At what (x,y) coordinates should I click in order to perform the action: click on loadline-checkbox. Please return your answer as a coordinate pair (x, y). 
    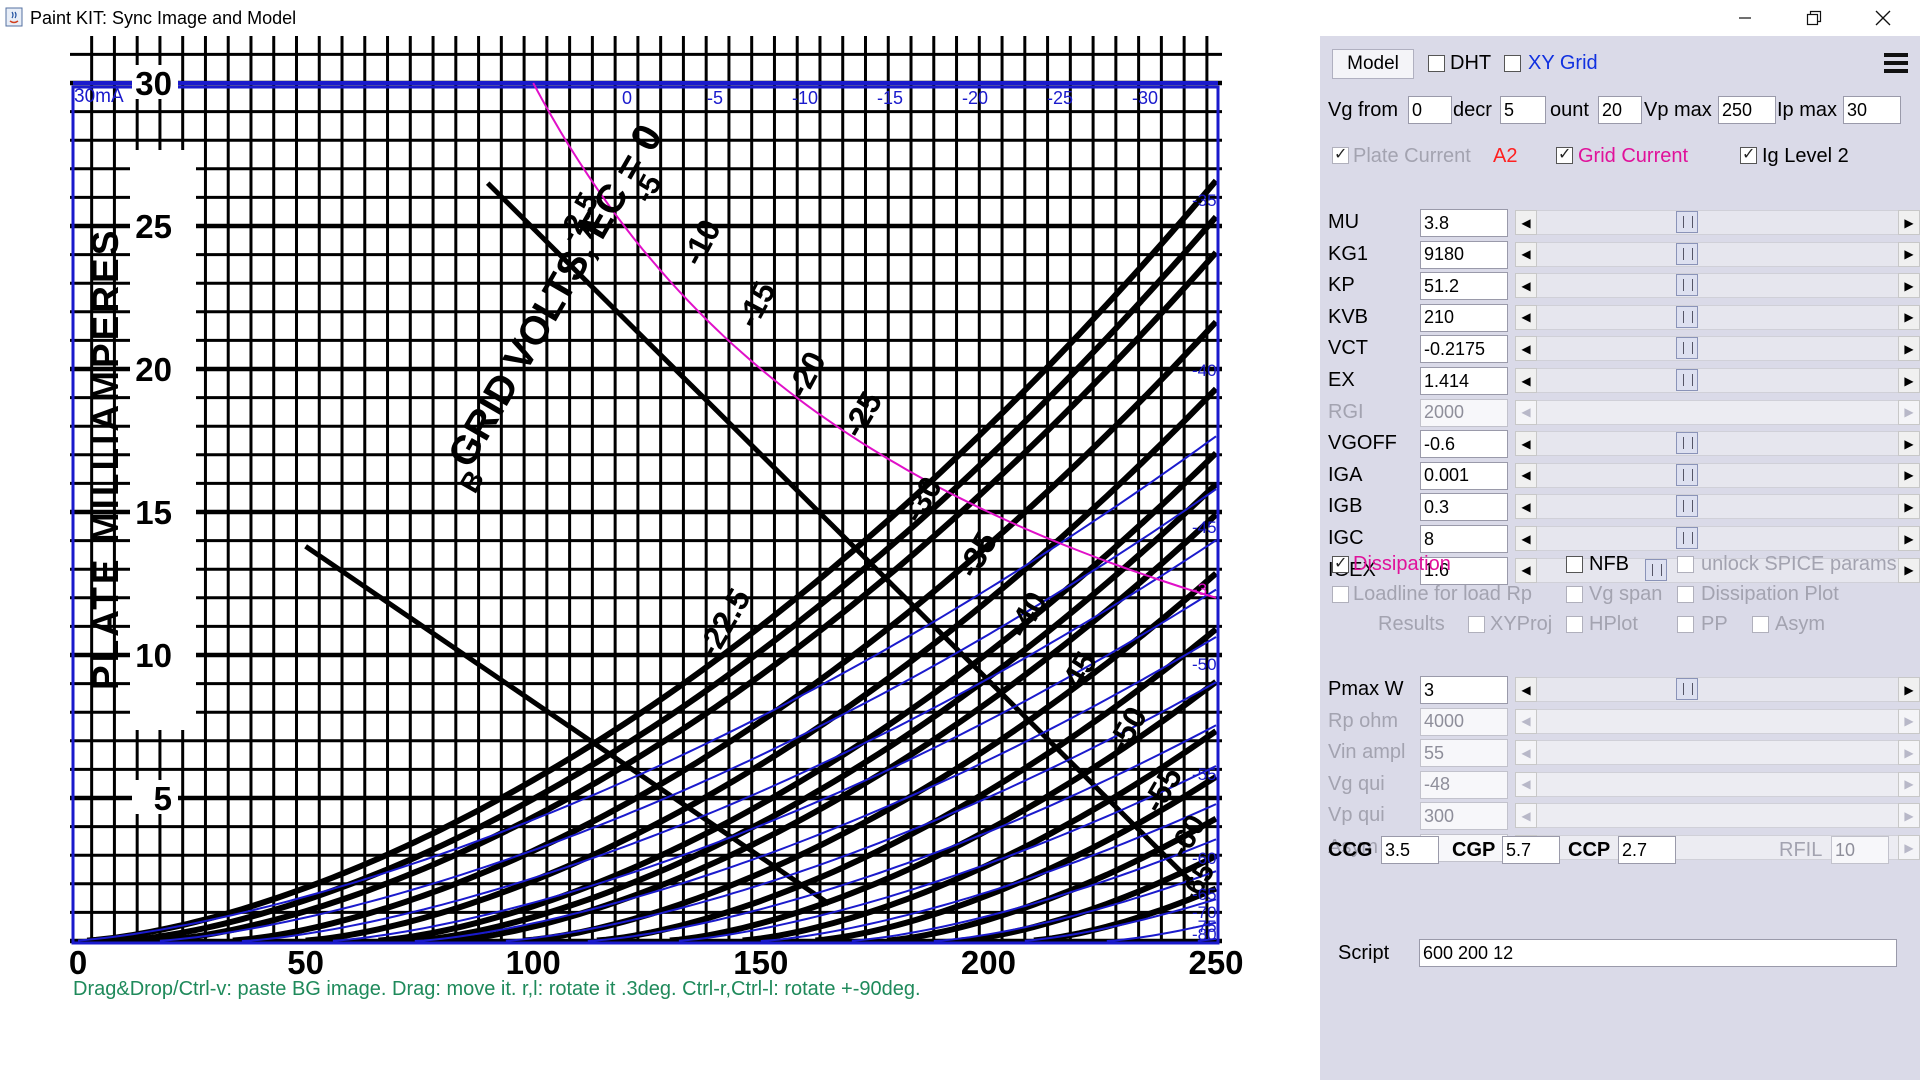
    Looking at the image, I should click on (1340, 594).